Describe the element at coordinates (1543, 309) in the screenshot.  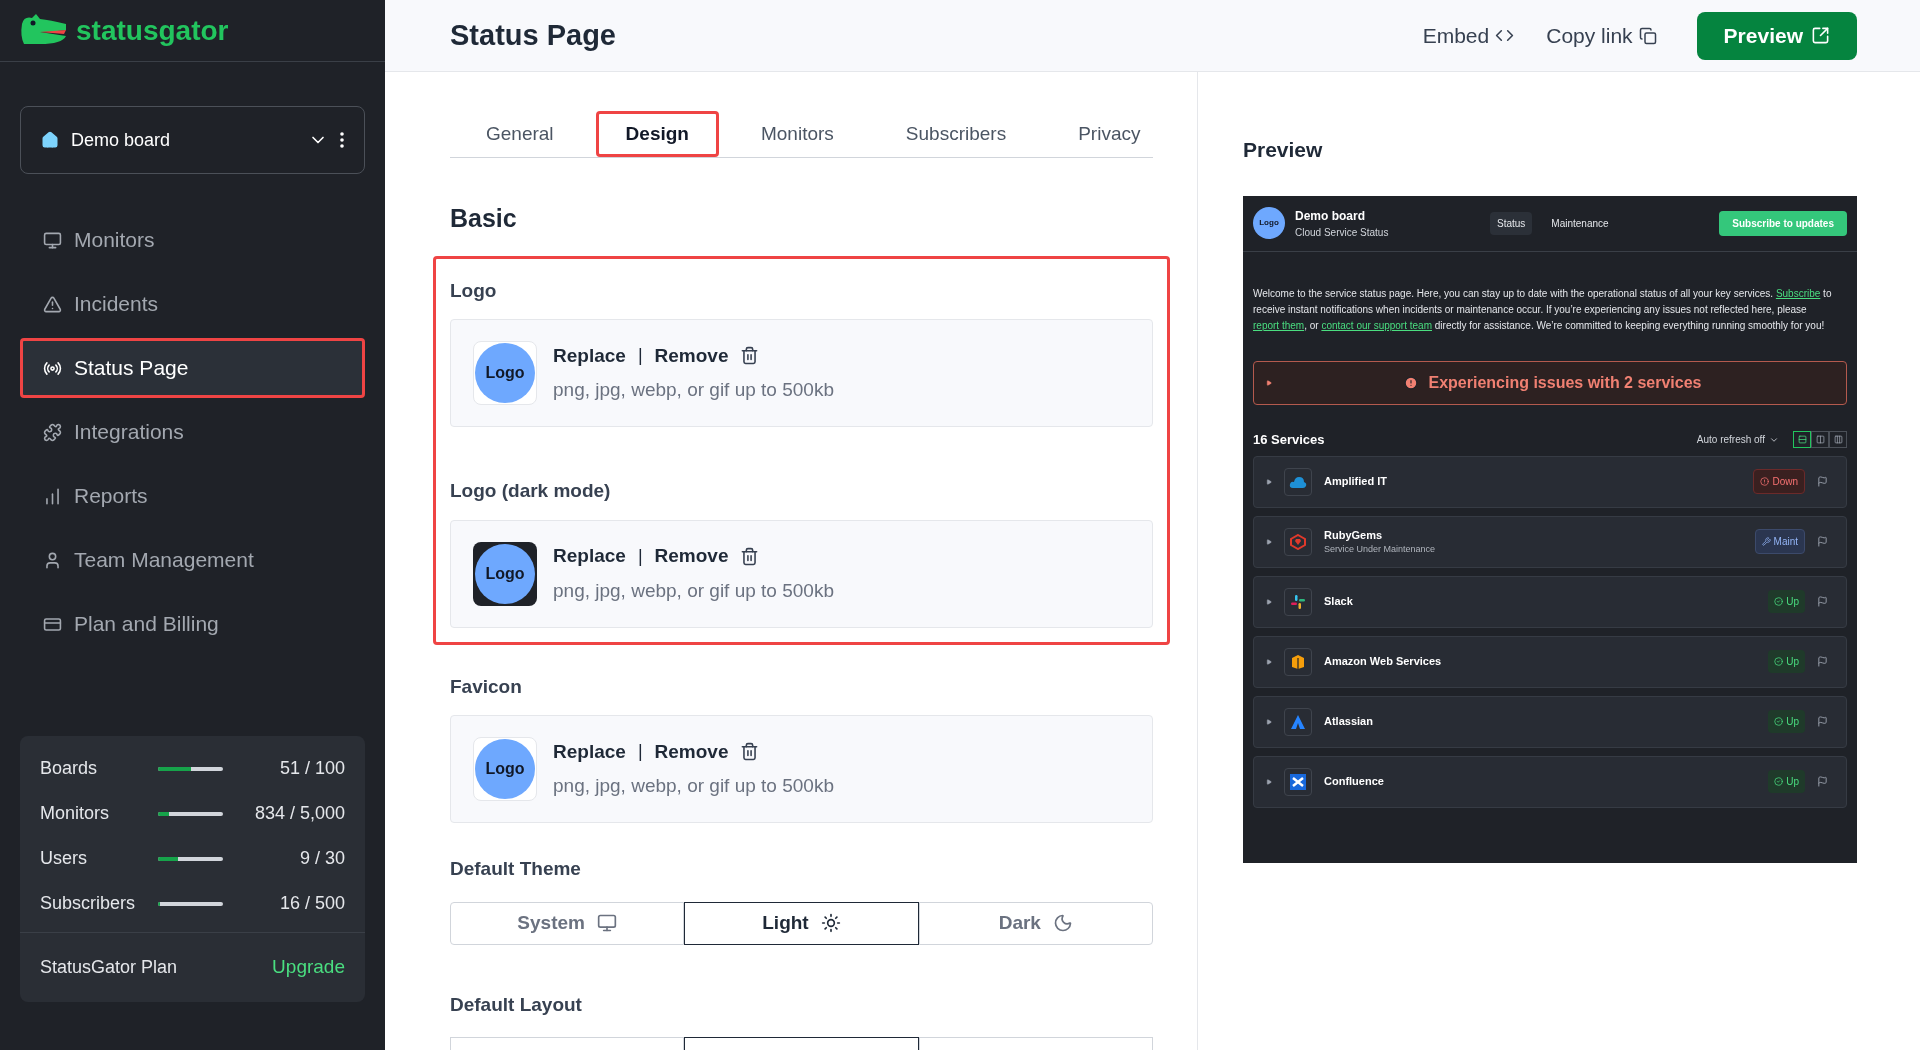
I see `intro-paragraph: Welcome to the service status page. Here, you can stay up to date with the operational status of all your key services. Subscribe to receive instant notifications when incidents or maintenance occur. If you’re experiencing any issues not reflected here, please report them, or contact our support team directly for assistance. We’re committed to keeping everything running smoothly for you!` at that location.